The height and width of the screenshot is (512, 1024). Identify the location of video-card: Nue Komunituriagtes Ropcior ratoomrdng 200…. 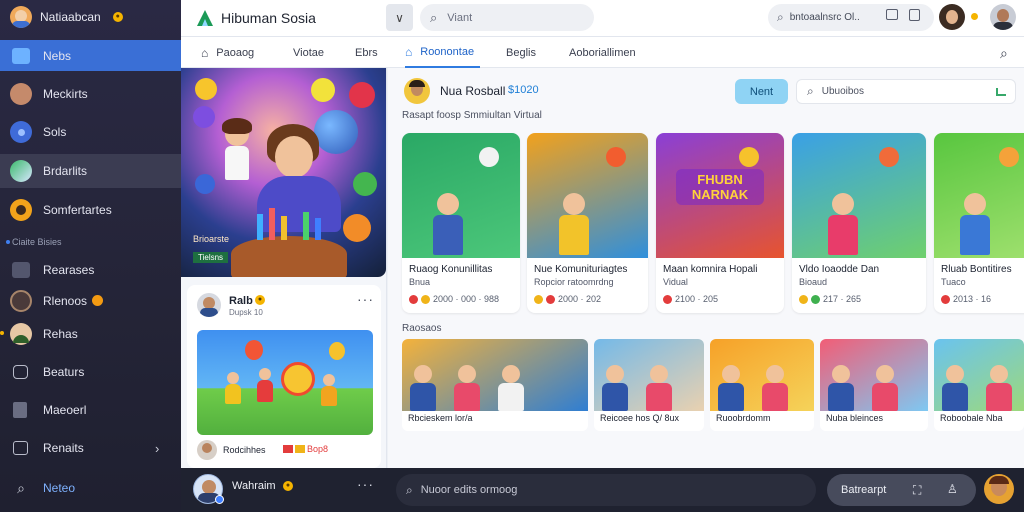
(587, 223).